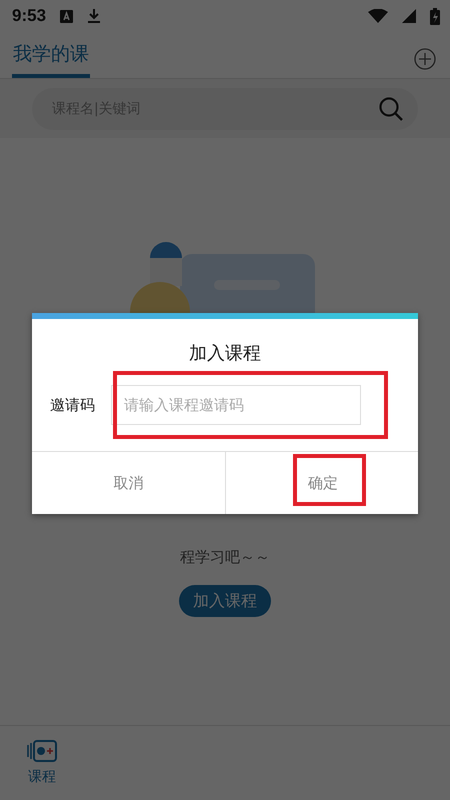 This screenshot has width=450, height=800. I want to click on hint-text: 程学习吧～～, so click(225, 557).